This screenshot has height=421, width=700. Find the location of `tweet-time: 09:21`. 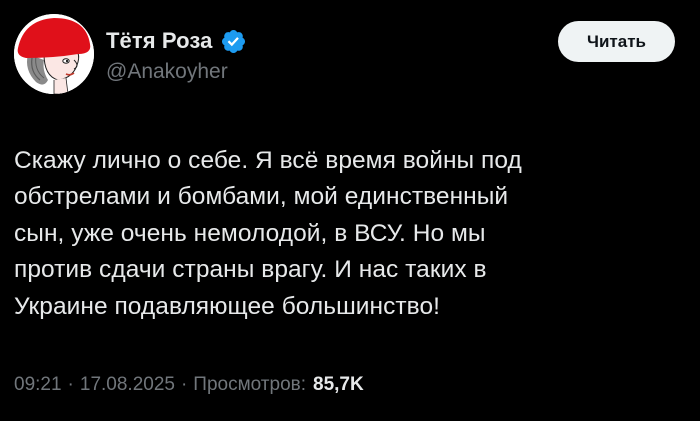

tweet-time: 09:21 is located at coordinates (38, 385).